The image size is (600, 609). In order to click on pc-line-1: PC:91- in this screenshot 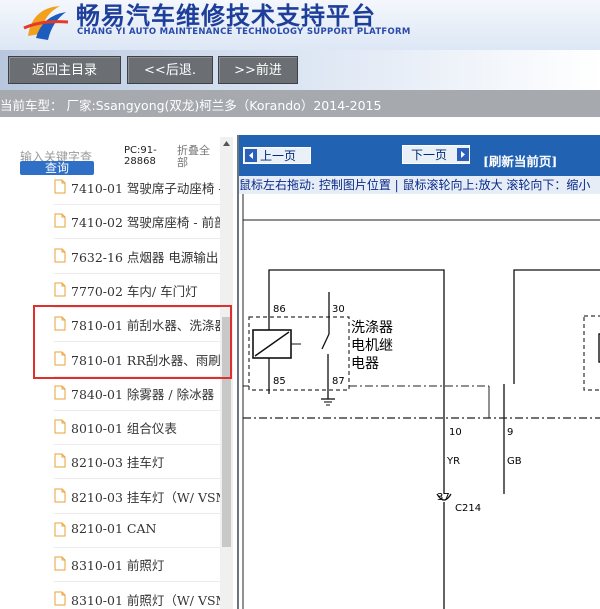, I will do `click(140, 150)`.